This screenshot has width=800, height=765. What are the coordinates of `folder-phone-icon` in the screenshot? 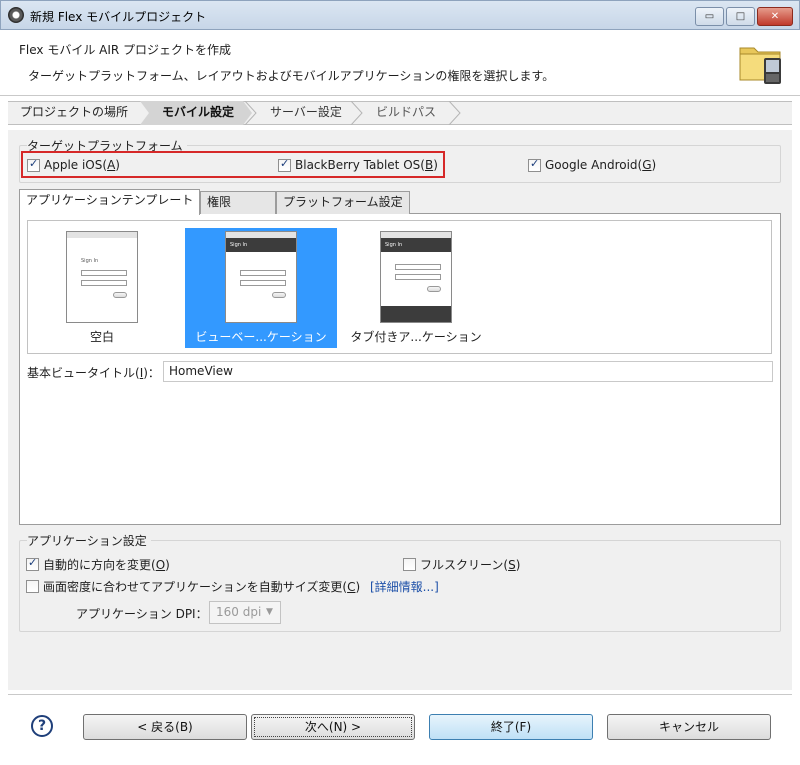 It's located at (760, 65).